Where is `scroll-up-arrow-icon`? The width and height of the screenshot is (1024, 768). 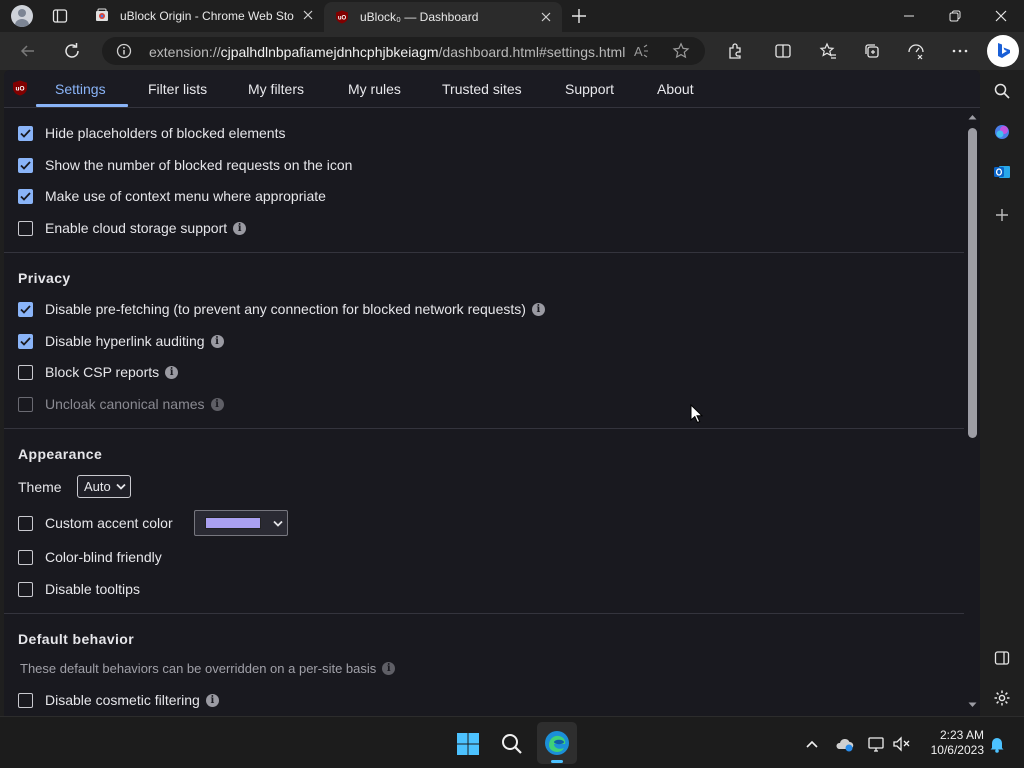
scroll-up-arrow-icon is located at coordinates (972, 117).